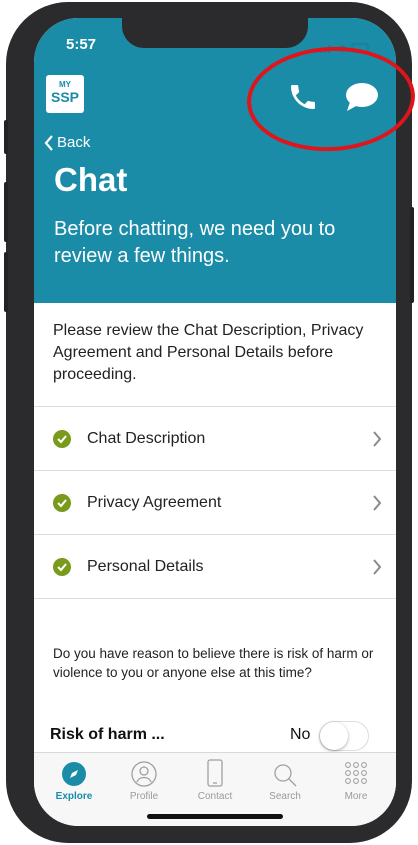 This screenshot has width=418, height=845. Describe the element at coordinates (6, 282) in the screenshot. I see `volume-down-button` at that location.